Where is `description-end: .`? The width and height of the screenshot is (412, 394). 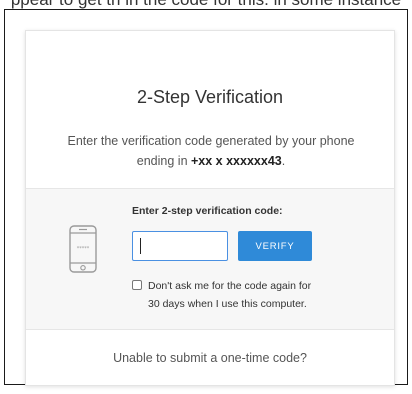 description-end: . is located at coordinates (283, 161).